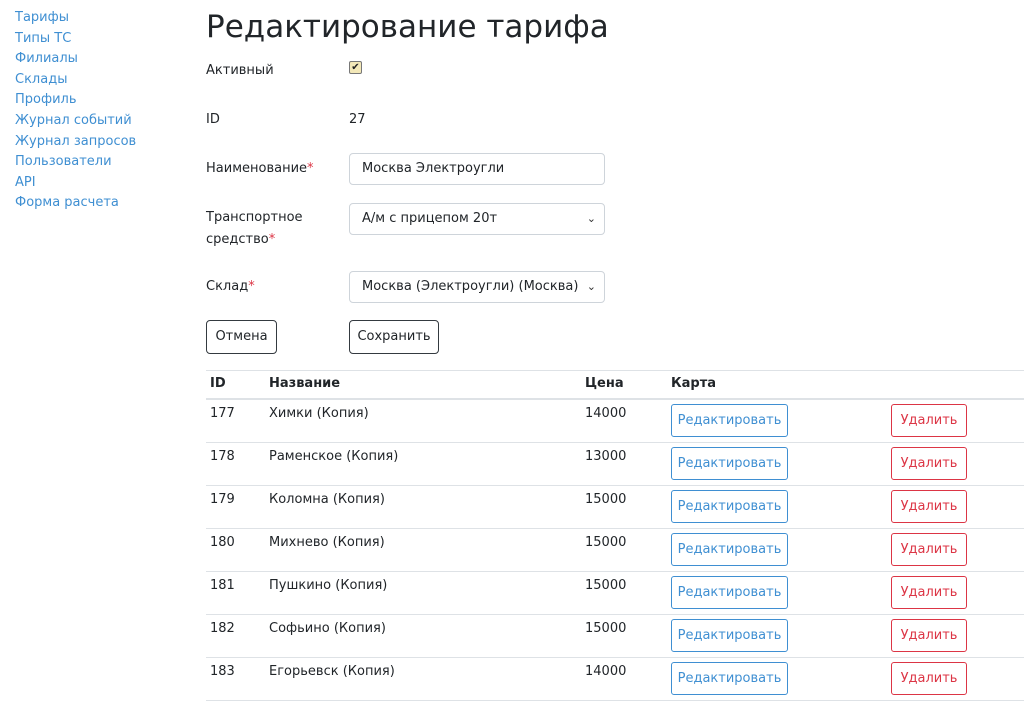 The width and height of the screenshot is (1024, 701). Describe the element at coordinates (222, 413) in the screenshot. I see `row-id: 177` at that location.